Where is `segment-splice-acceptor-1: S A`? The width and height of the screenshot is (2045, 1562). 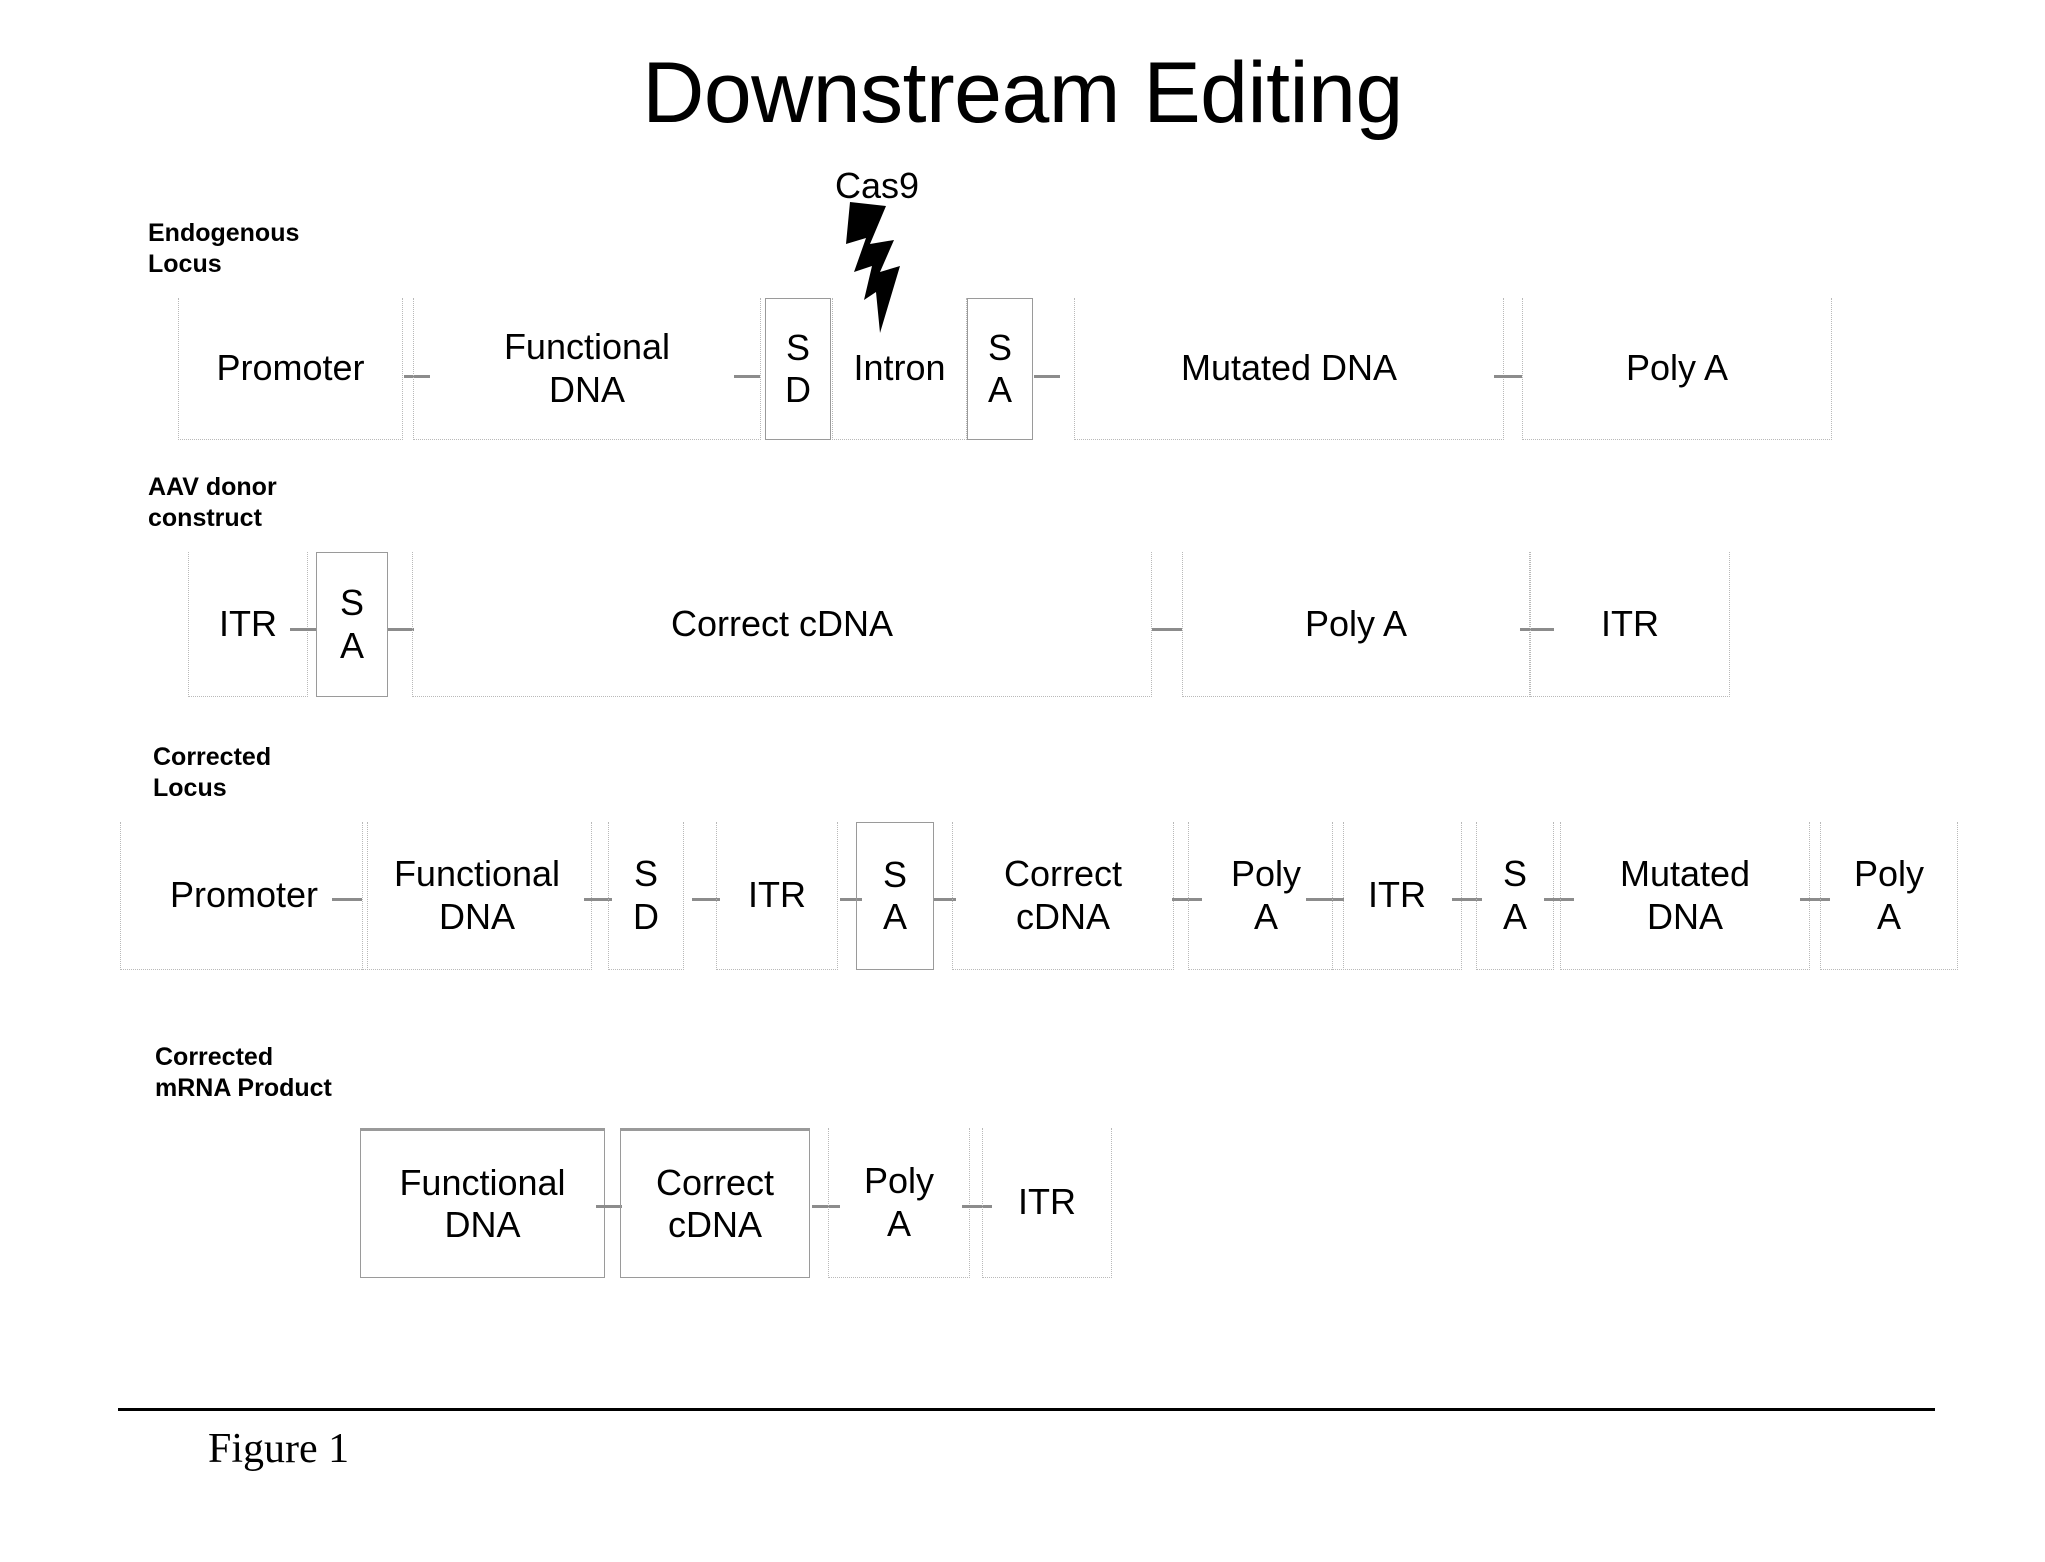 segment-splice-acceptor-1: S A is located at coordinates (895, 896).